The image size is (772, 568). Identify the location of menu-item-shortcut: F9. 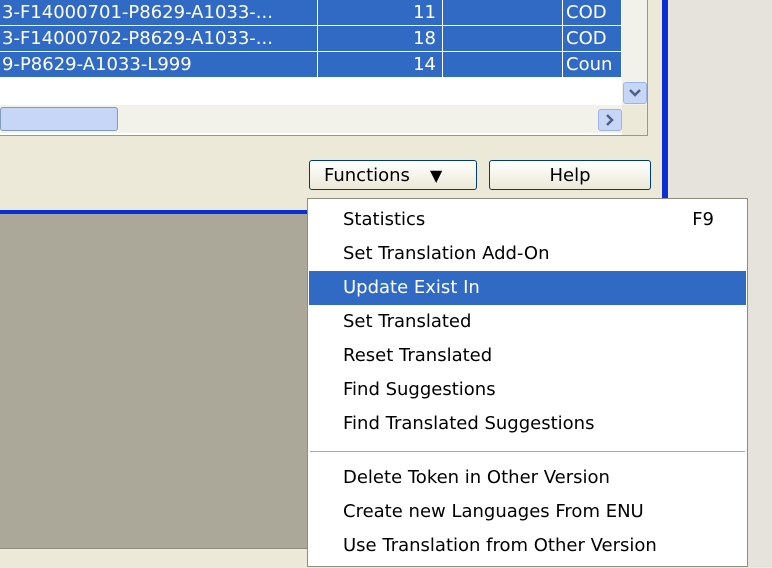
(703, 219).